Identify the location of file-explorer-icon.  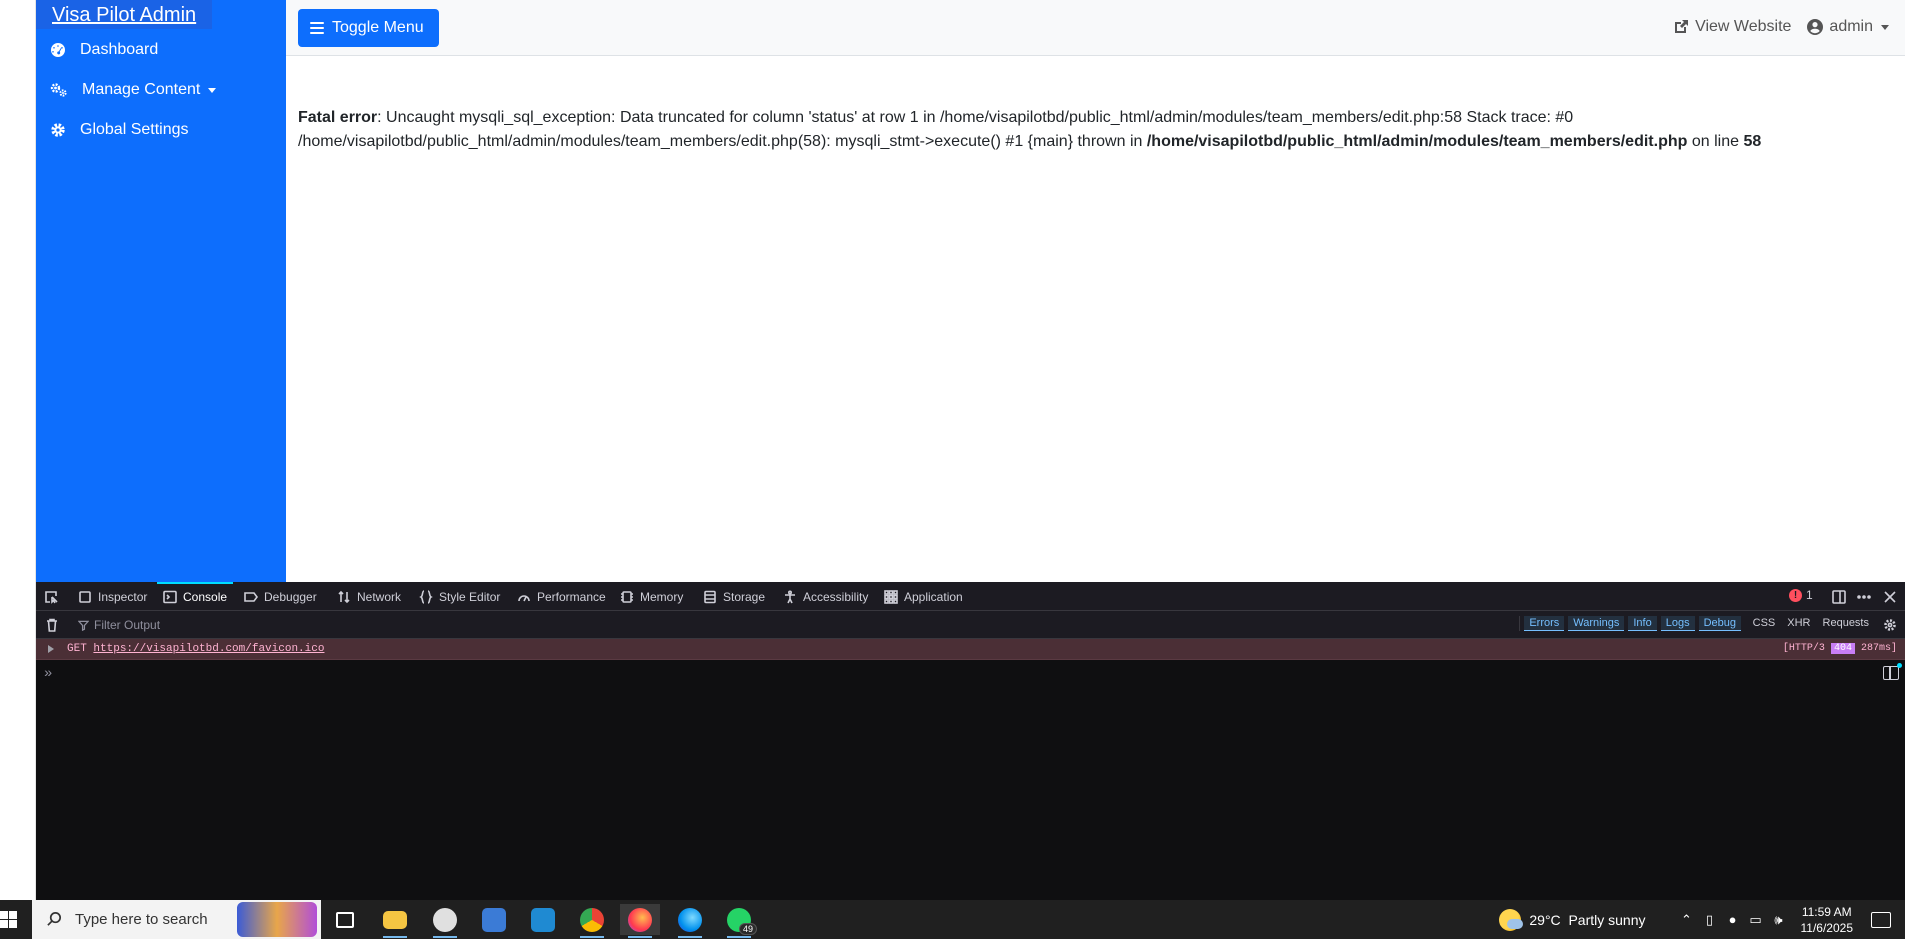
(395, 921).